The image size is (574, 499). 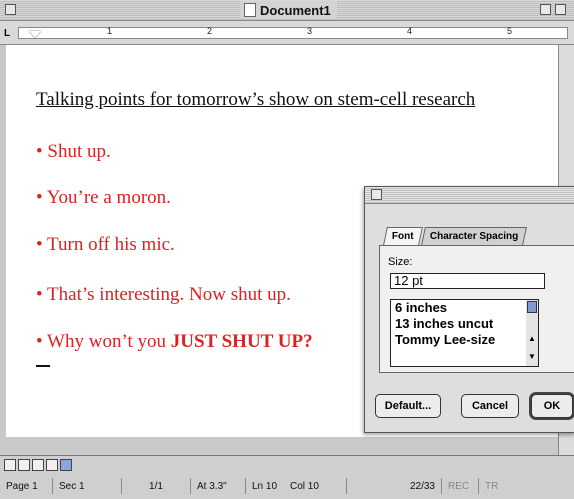 What do you see at coordinates (24, 465) in the screenshot?
I see `online-view-icon` at bounding box center [24, 465].